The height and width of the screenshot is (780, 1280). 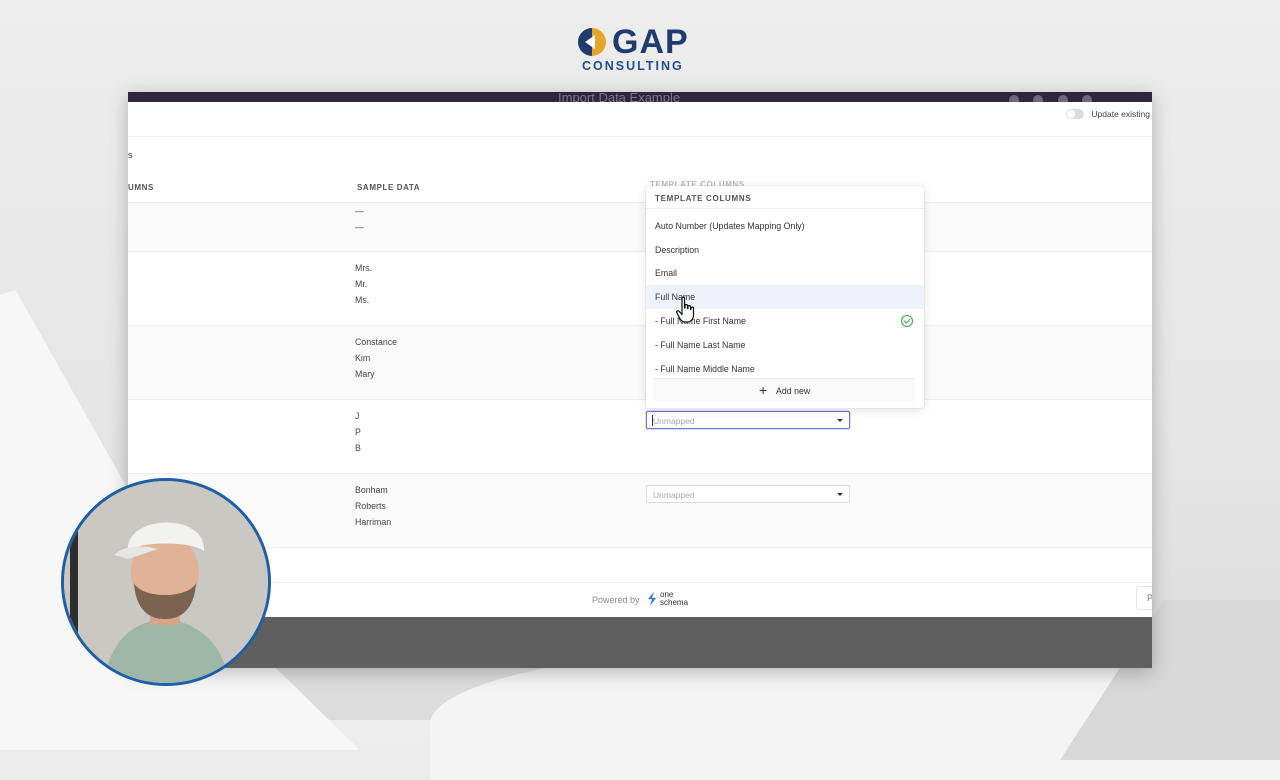 I want to click on sample-value: Mary, so click(x=365, y=374).